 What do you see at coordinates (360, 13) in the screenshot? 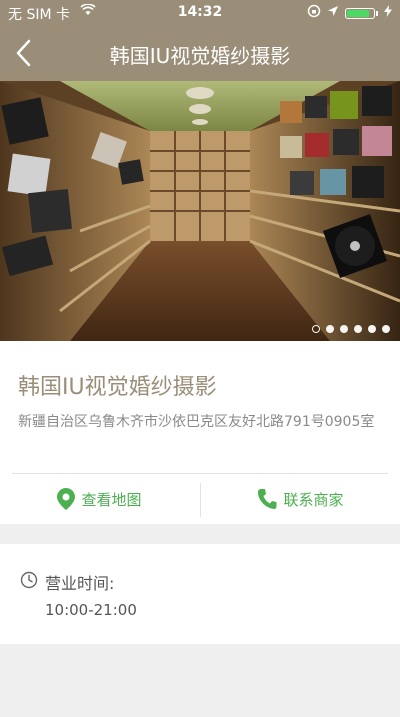
I see `battery-icon` at bounding box center [360, 13].